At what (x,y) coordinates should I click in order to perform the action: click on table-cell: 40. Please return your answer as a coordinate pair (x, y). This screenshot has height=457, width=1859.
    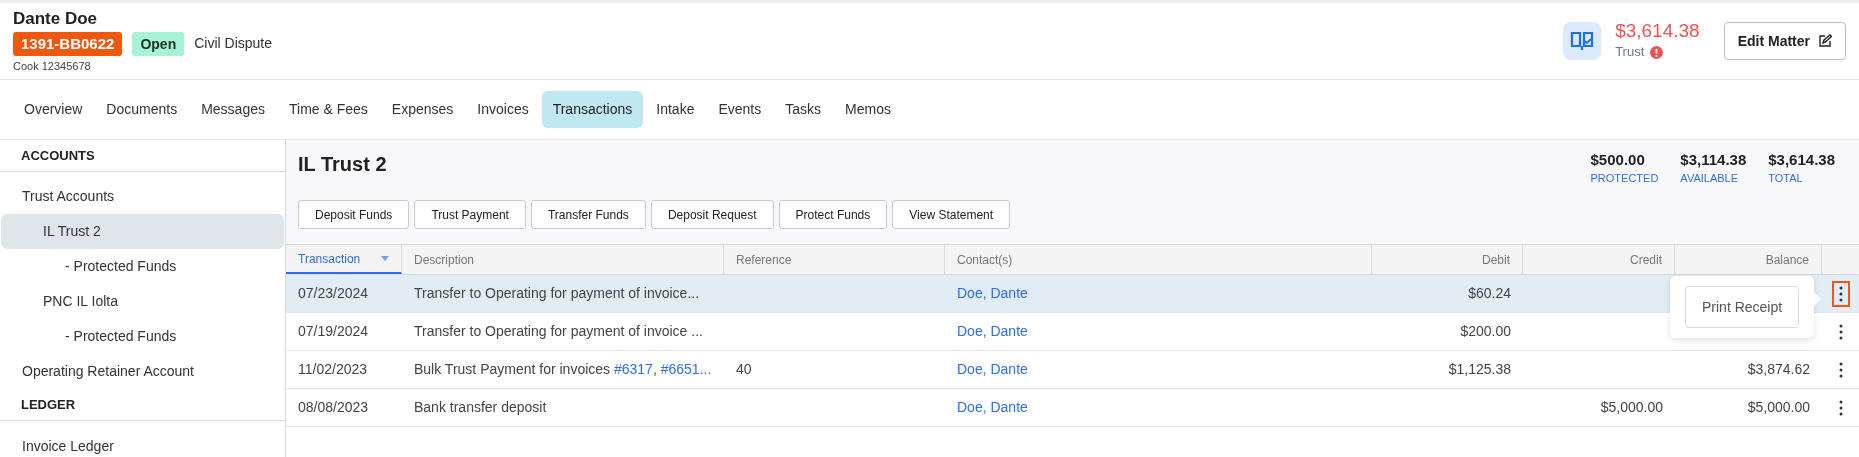
    Looking at the image, I should click on (744, 369).